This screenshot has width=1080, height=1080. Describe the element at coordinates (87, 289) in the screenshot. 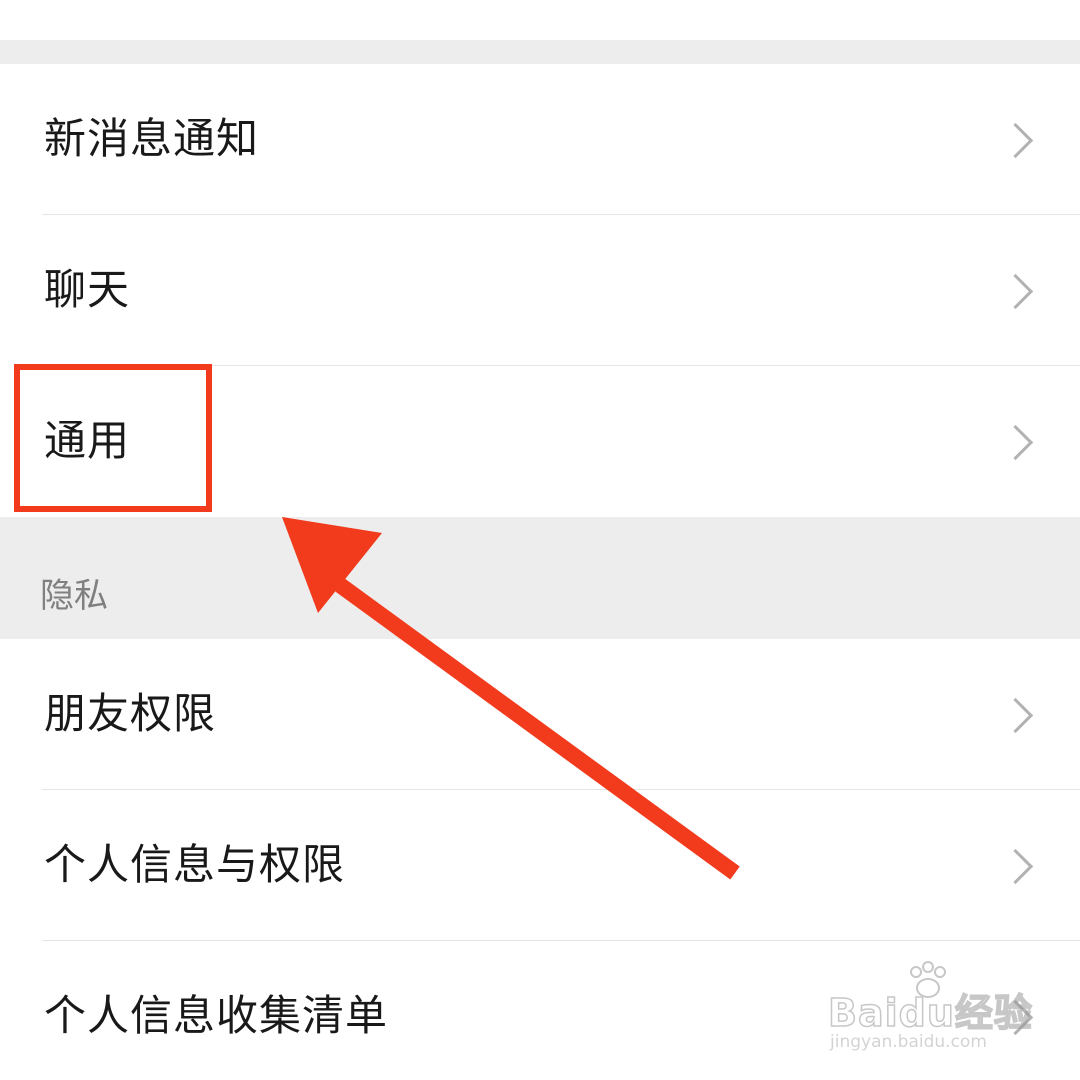

I see `row-label: 聊天` at that location.